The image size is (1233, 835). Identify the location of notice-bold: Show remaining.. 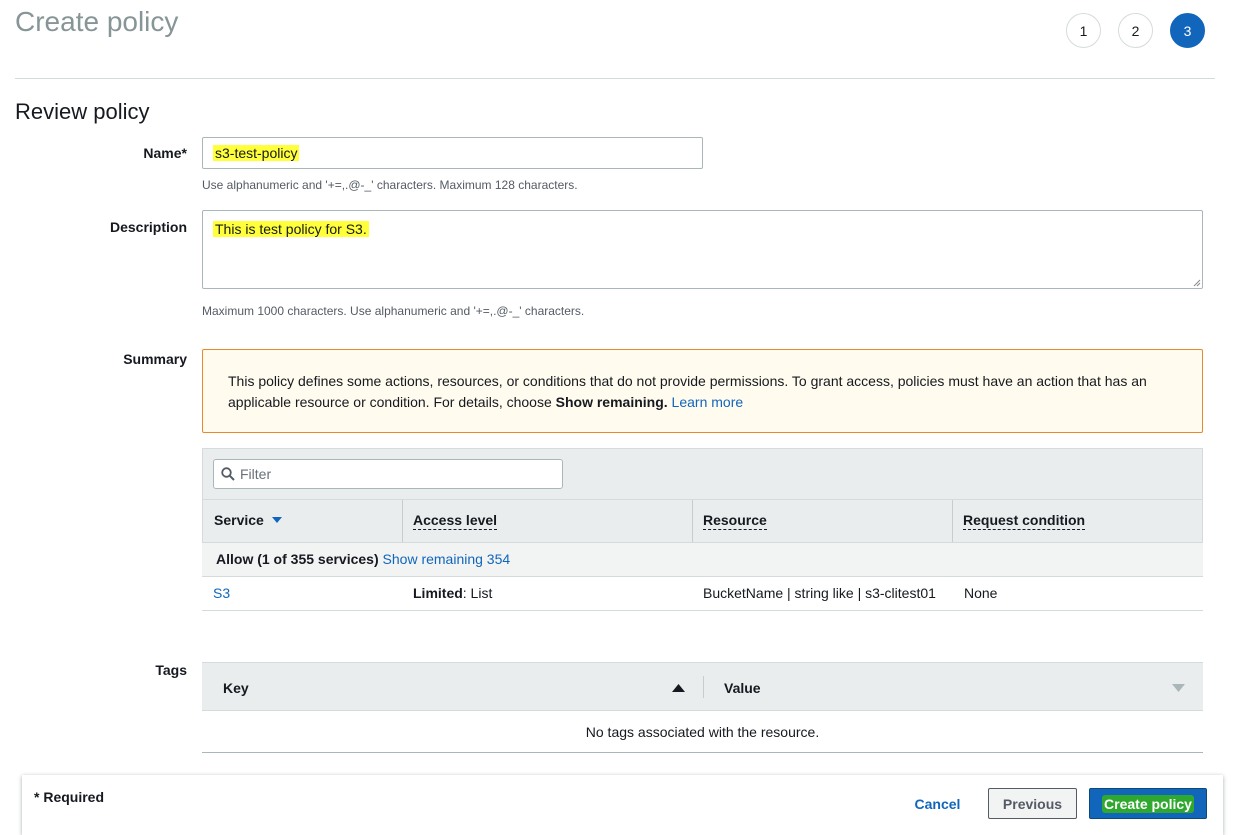
(611, 402).